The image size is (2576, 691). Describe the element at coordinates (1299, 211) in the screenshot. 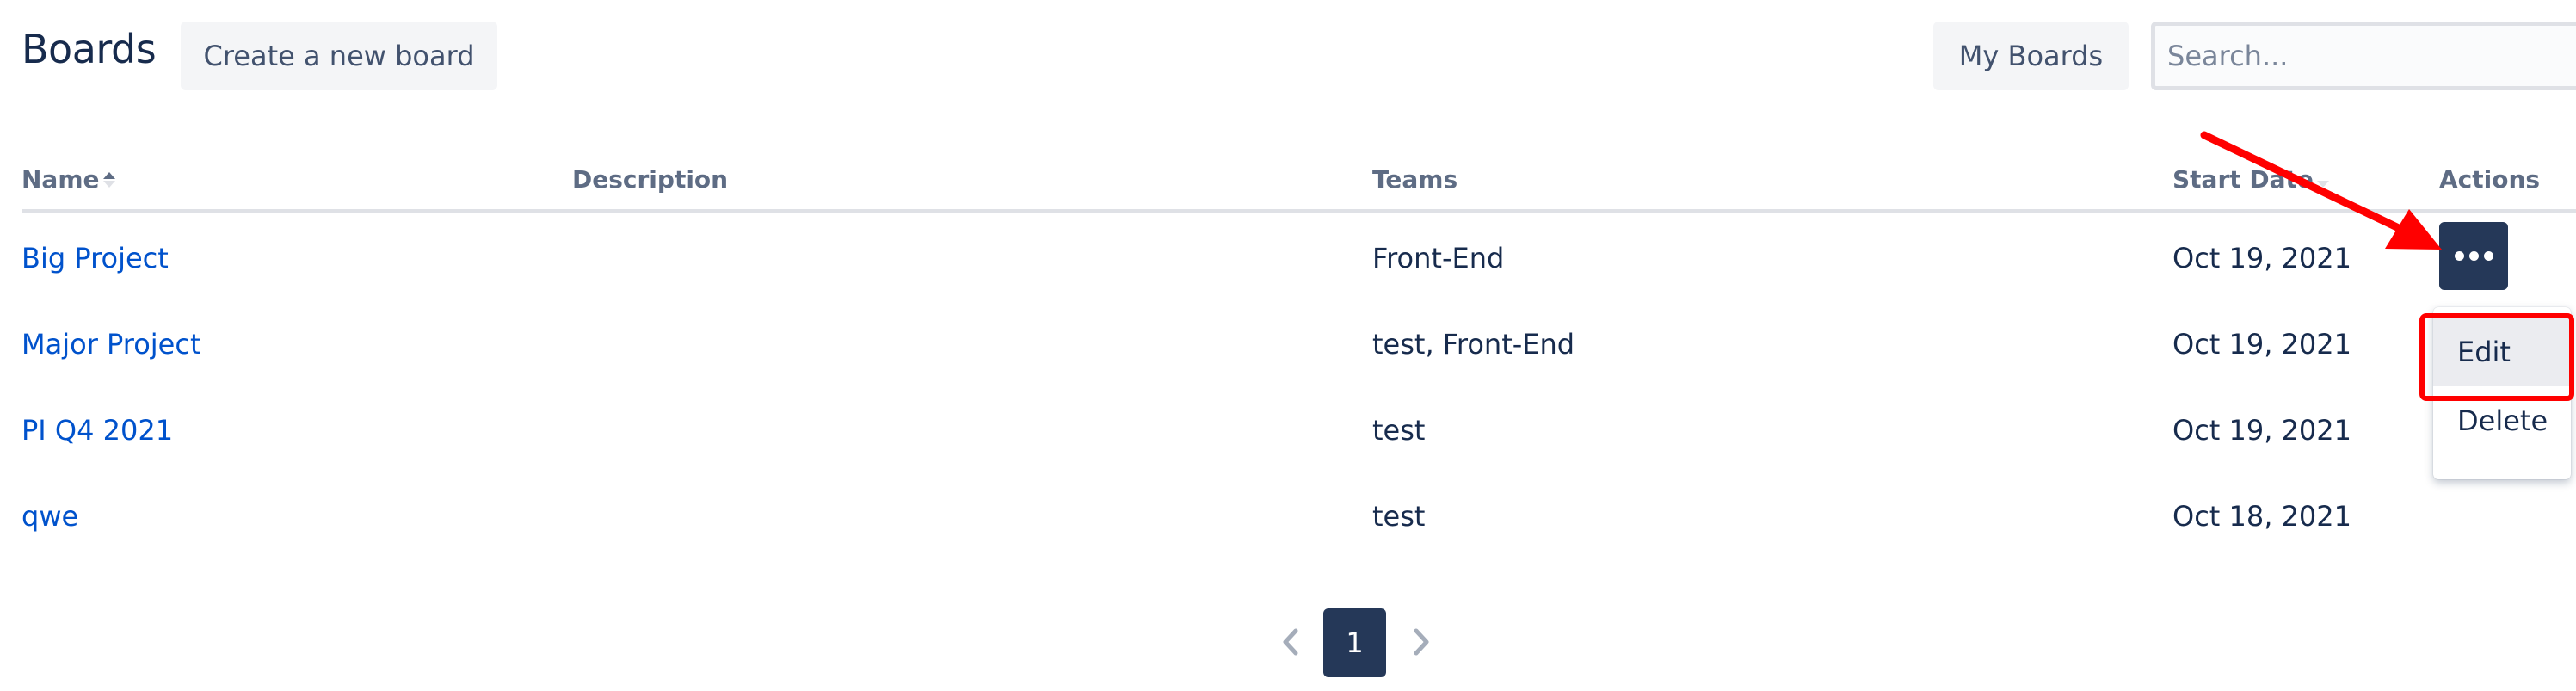

I see `table-header-divider` at that location.